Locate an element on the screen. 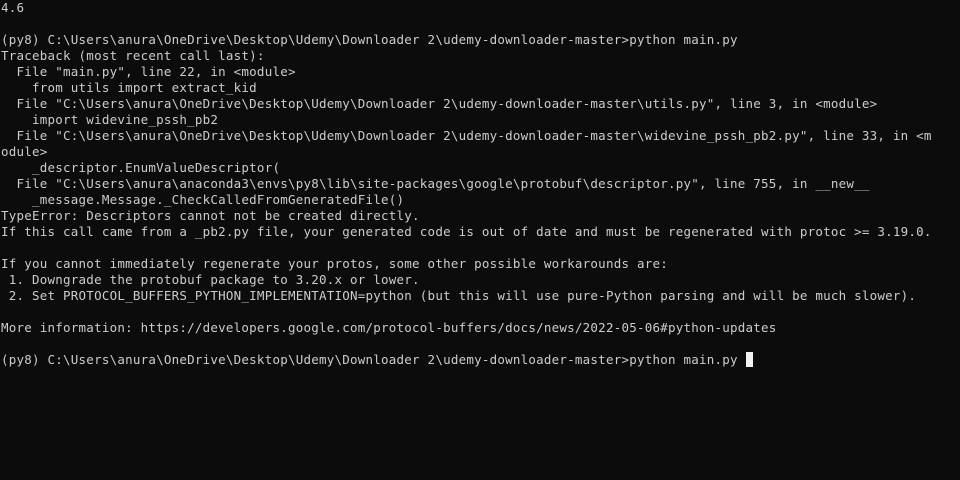 Image resolution: width=960 pixels, height=480 pixels. output-line: 4.6 is located at coordinates (13, 7).